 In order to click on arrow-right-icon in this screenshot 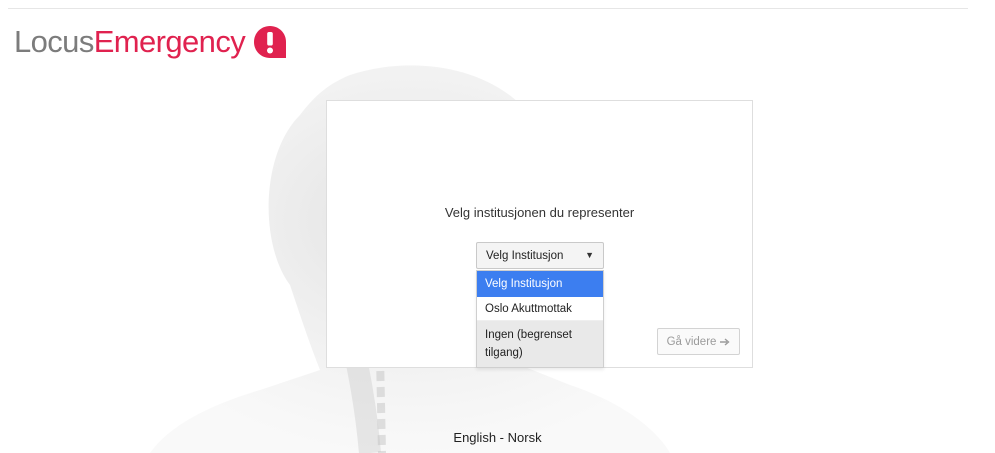, I will do `click(725, 341)`.